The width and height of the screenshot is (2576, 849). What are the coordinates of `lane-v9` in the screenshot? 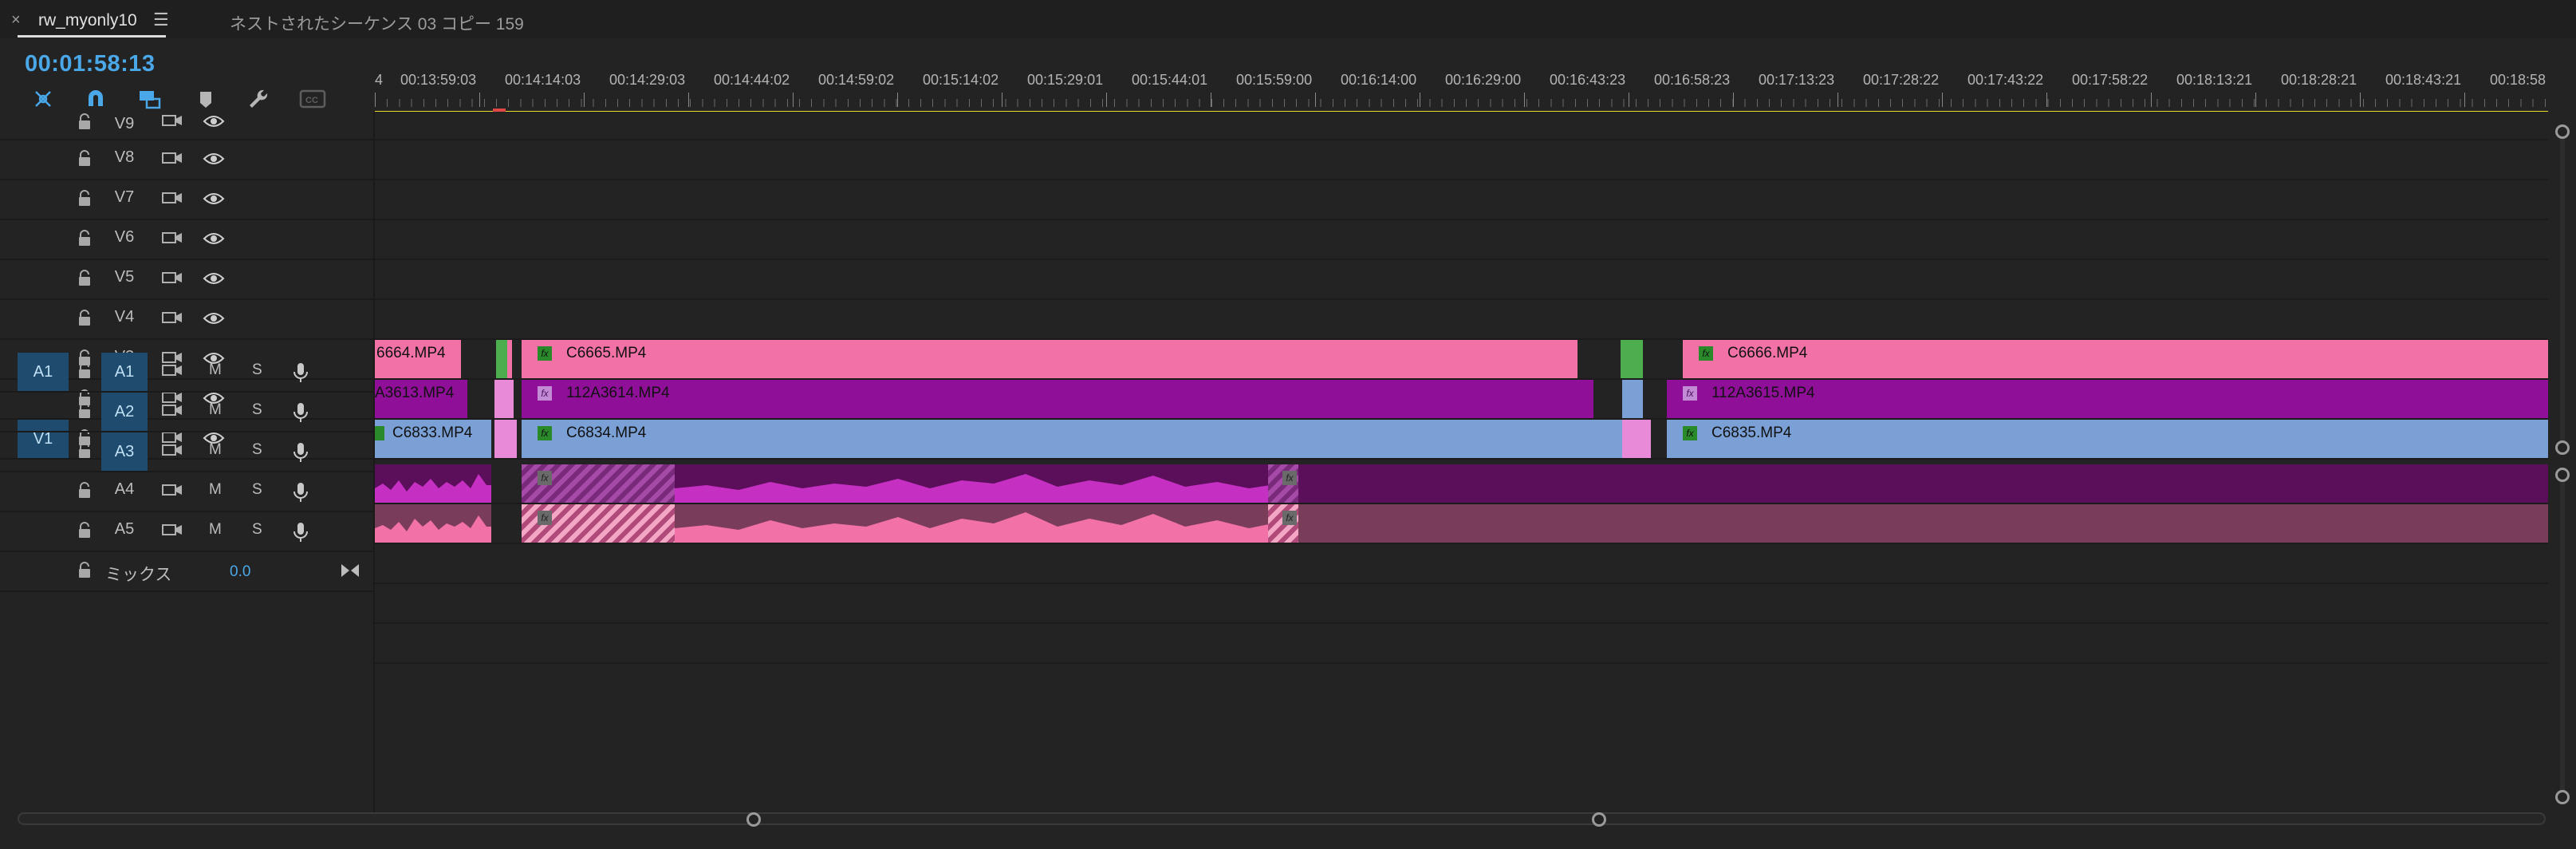 It's located at (1461, 126).